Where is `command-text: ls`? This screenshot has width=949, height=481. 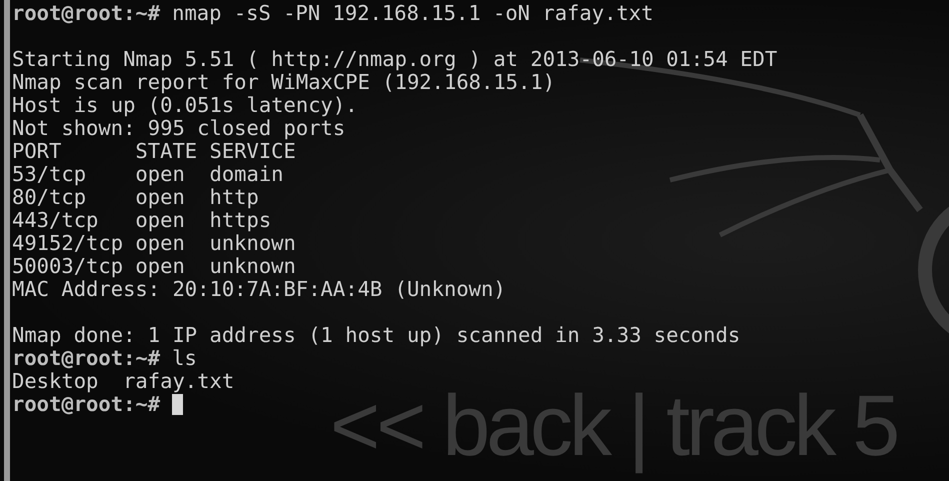 command-text: ls is located at coordinates (184, 358).